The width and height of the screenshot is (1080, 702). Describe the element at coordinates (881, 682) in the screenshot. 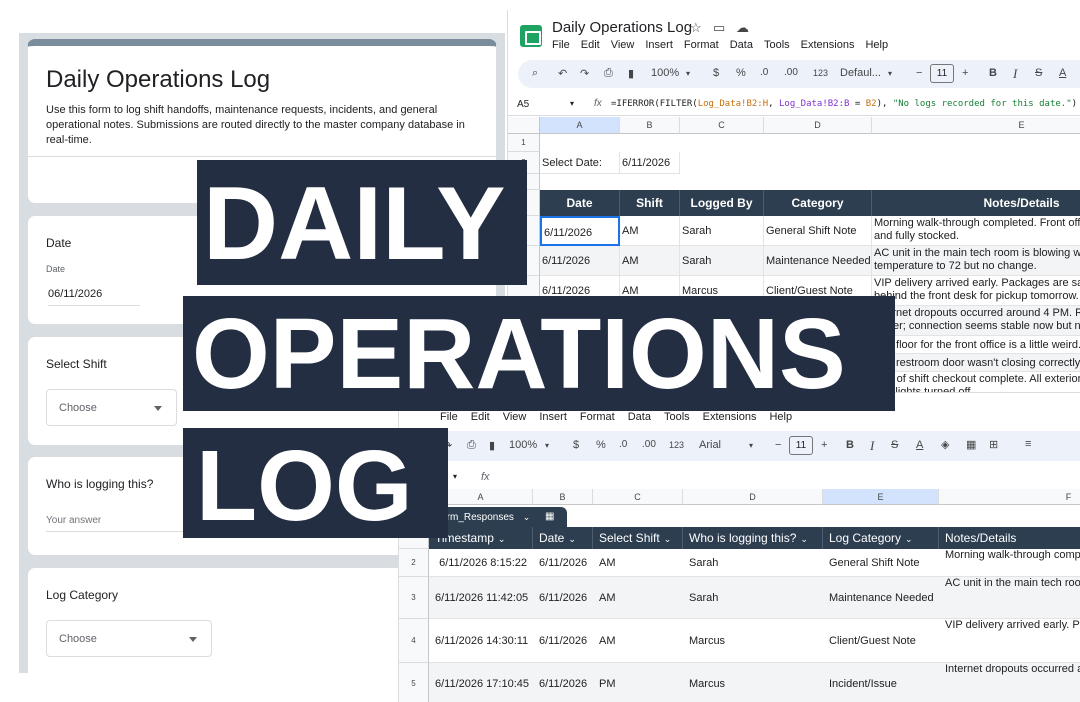

I see `table-cell: Incident/Issue` at that location.